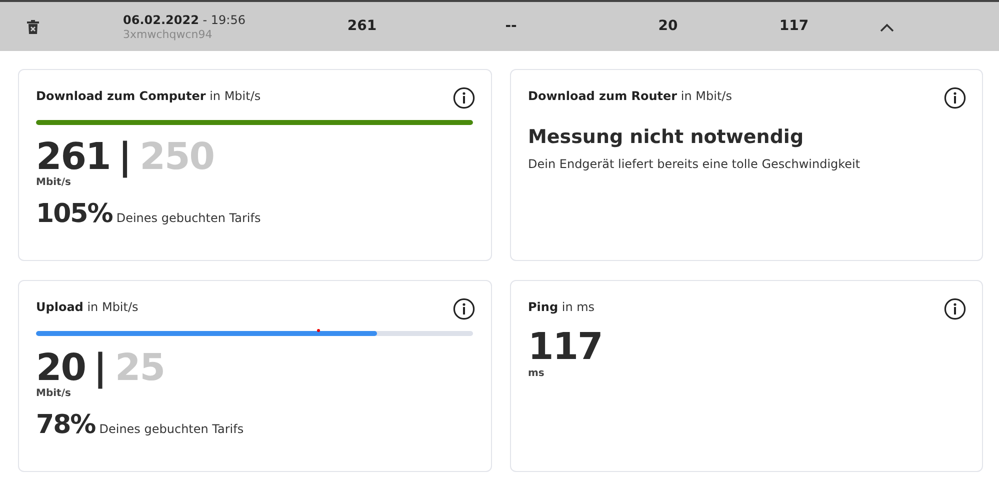 This screenshot has height=489, width=999. What do you see at coordinates (794, 26) in the screenshot?
I see `ping-value: 117` at bounding box center [794, 26].